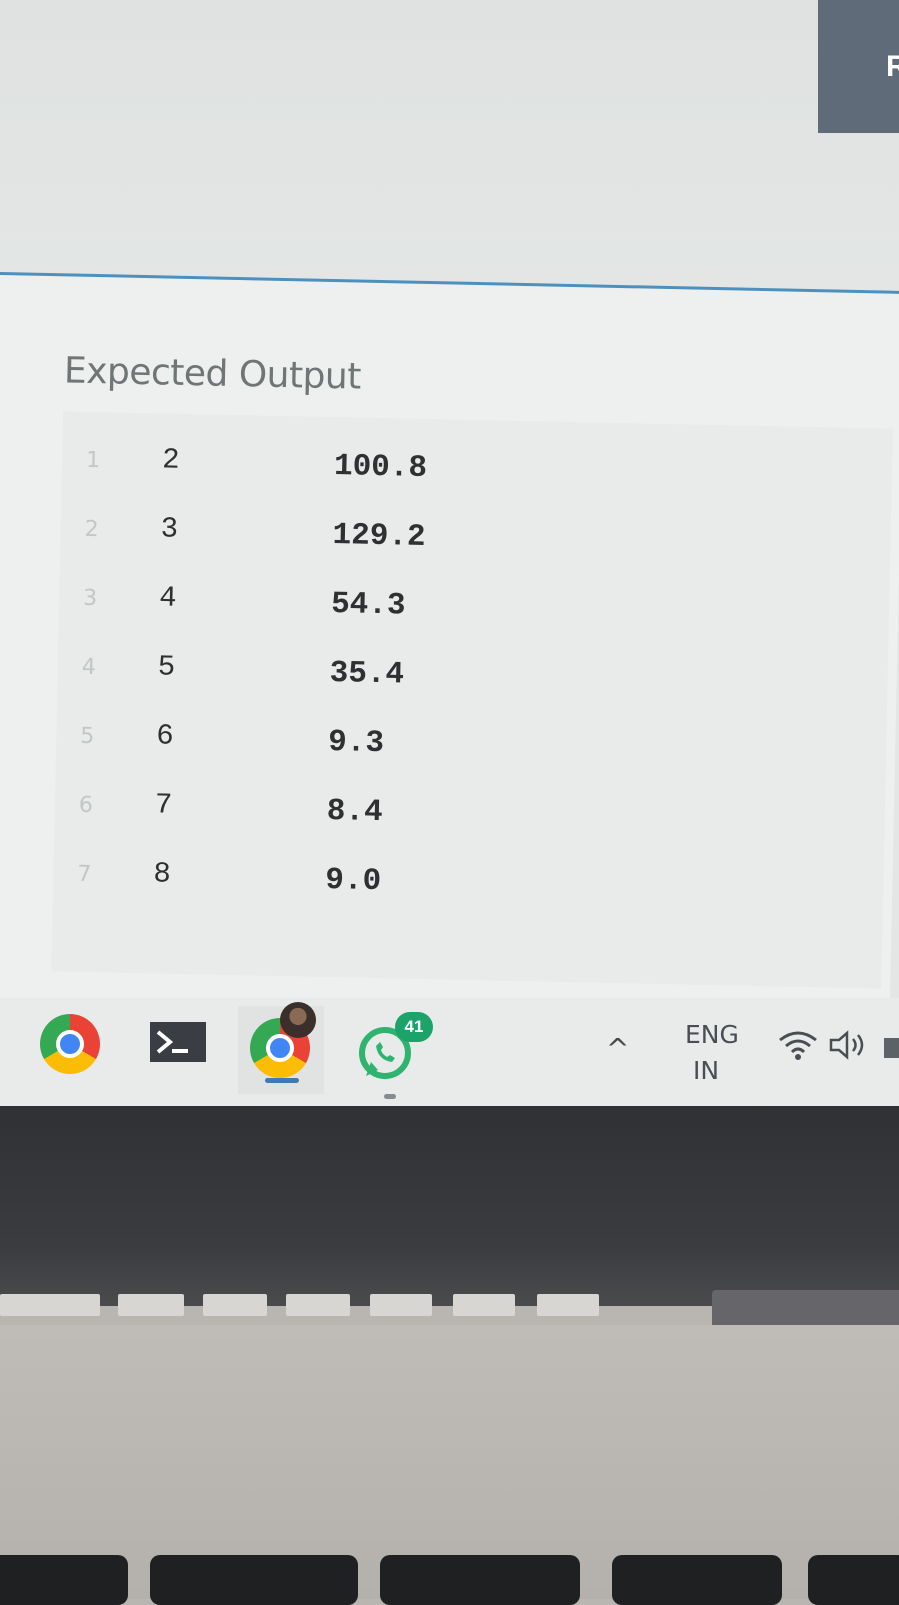 This screenshot has height=1605, width=899. What do you see at coordinates (712, 1034) in the screenshot?
I see `language-indicator-line1: ENG` at bounding box center [712, 1034].